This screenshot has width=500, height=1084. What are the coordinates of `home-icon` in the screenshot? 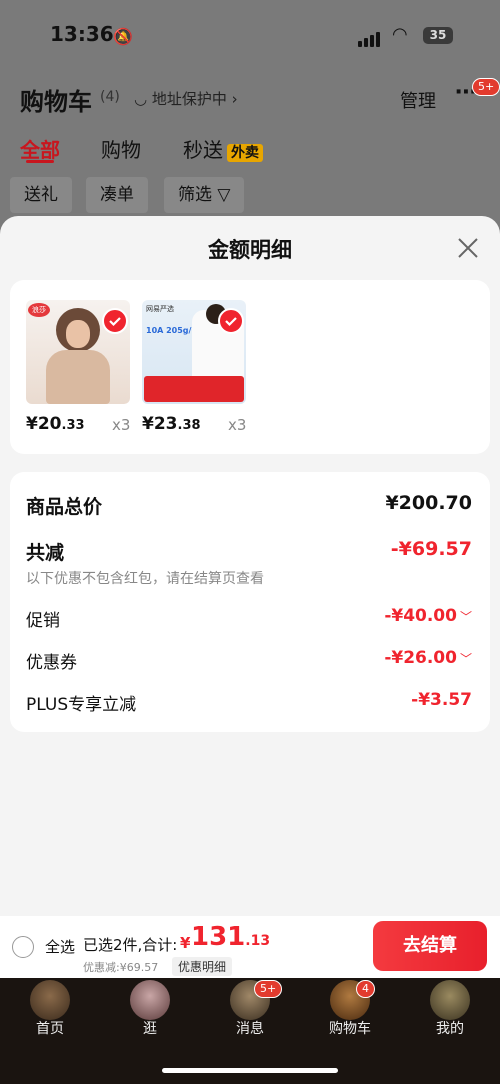 It's located at (50, 1000).